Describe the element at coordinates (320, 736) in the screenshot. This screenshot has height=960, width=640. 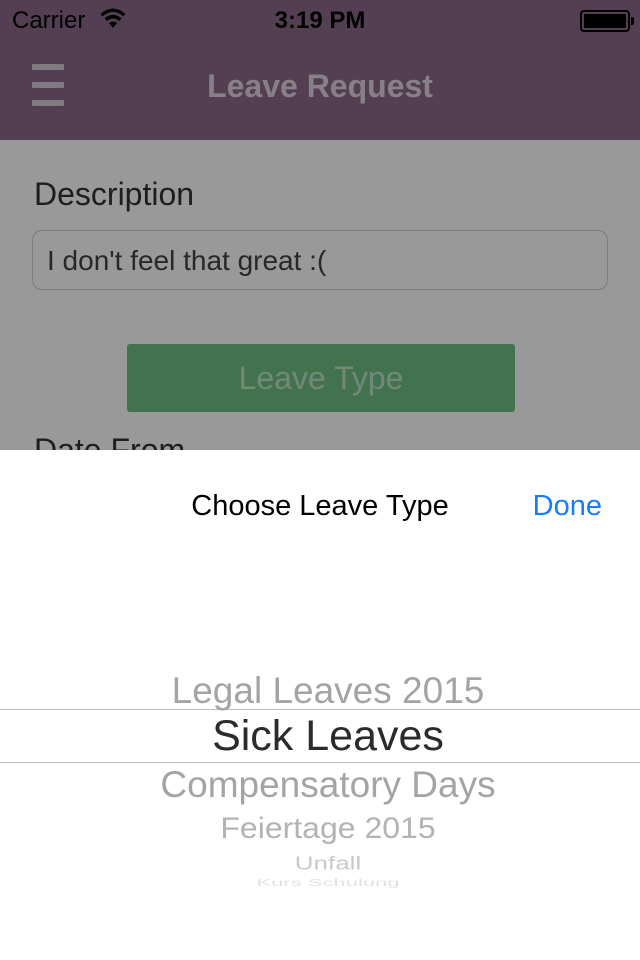
I see `picker-option-selected: Sick Leaves` at that location.